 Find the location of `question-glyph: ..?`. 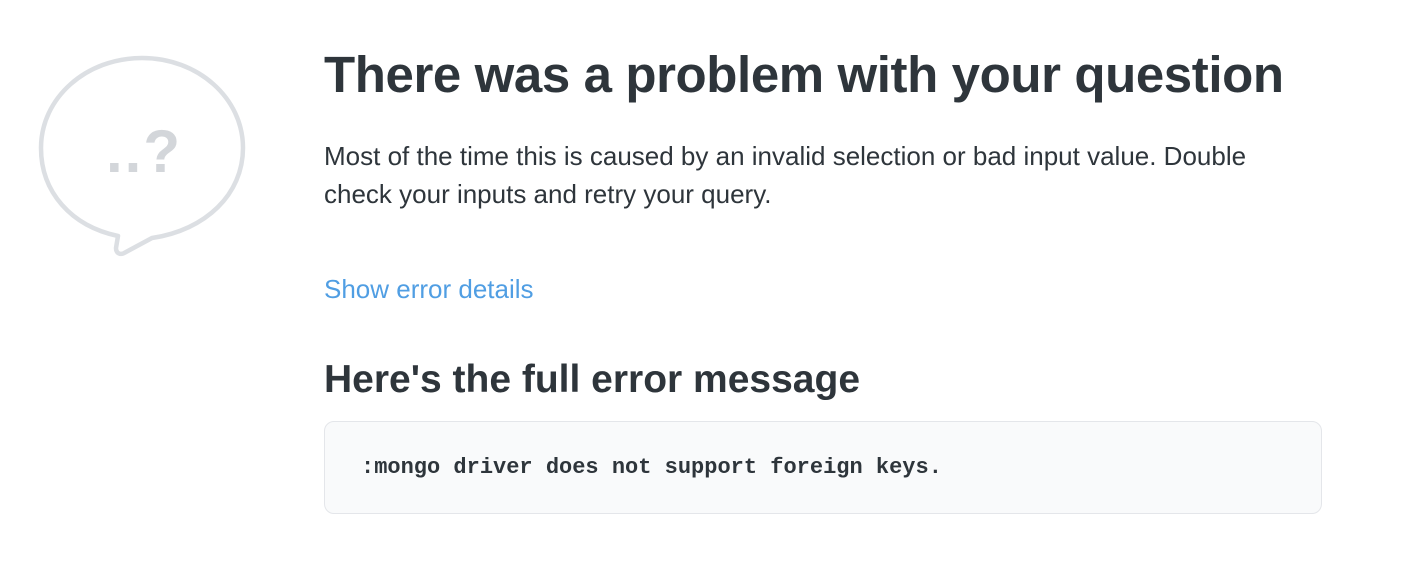

question-glyph: ..? is located at coordinates (144, 151).